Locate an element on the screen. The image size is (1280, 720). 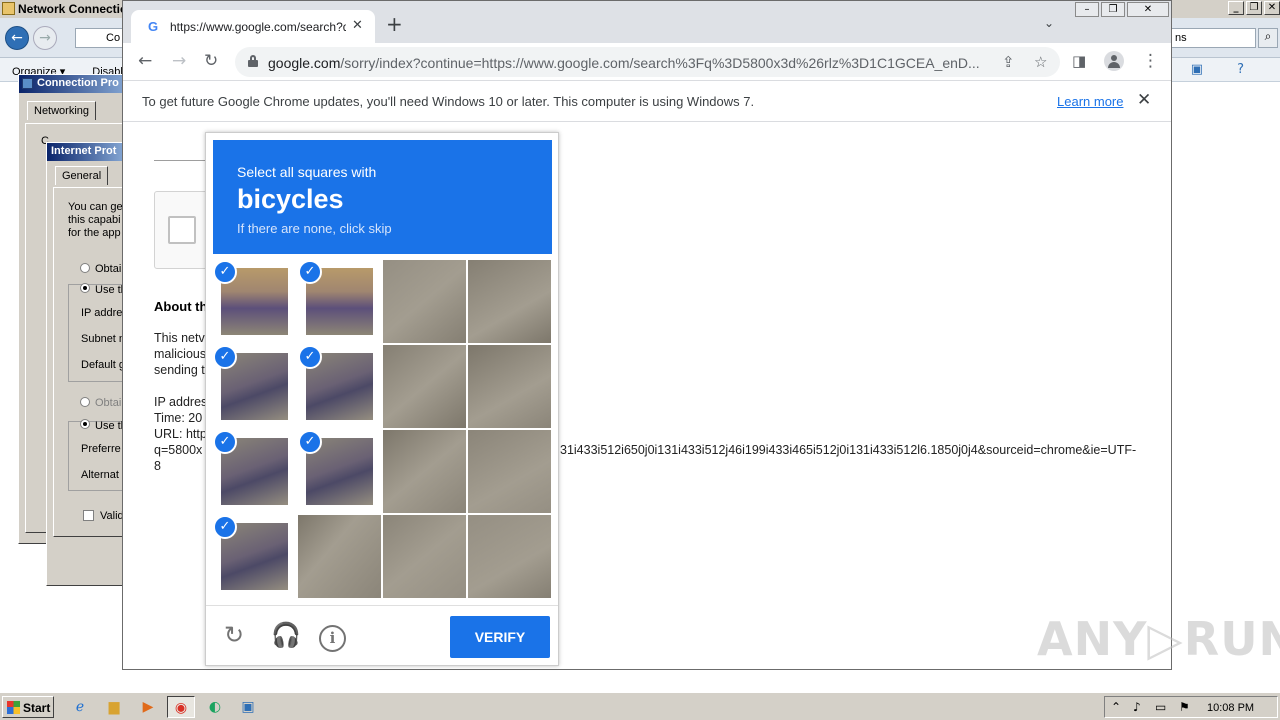
validate-checkbox is located at coordinates (88, 515).